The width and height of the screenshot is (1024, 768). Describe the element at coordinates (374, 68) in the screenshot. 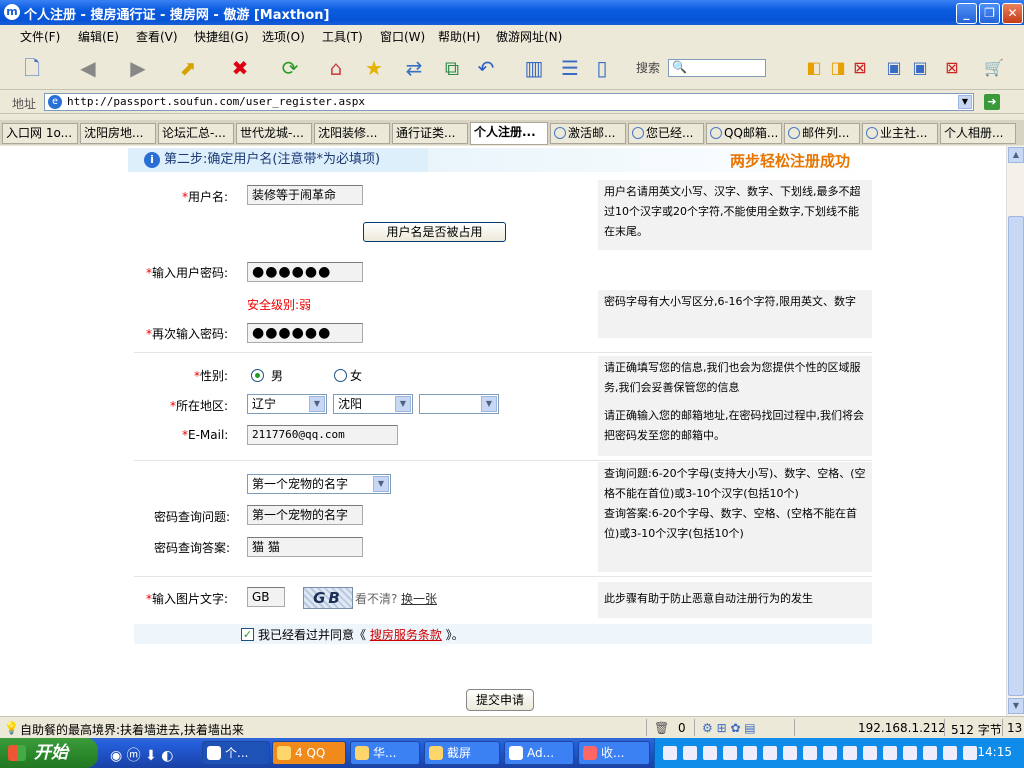

I see `favorites-star-icon: ★` at that location.